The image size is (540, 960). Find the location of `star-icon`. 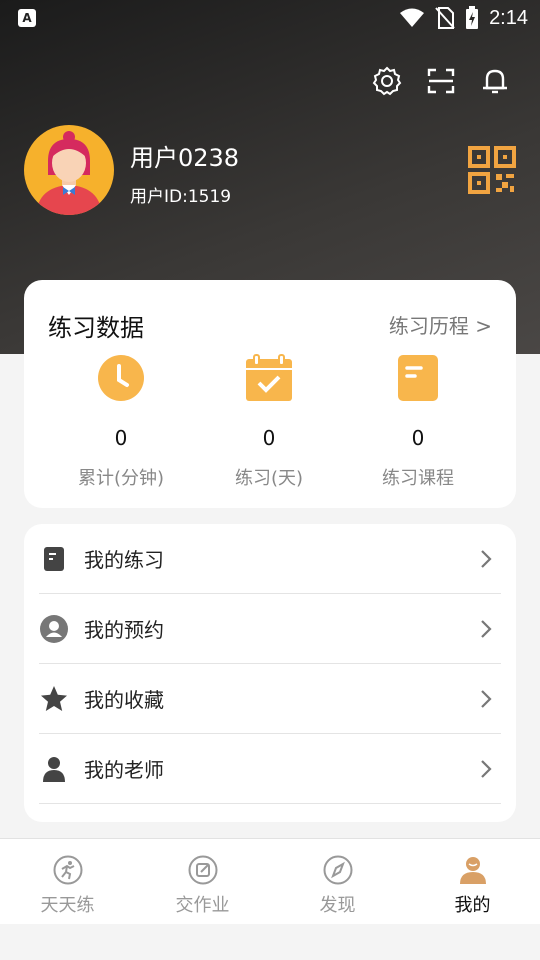

star-icon is located at coordinates (54, 698).